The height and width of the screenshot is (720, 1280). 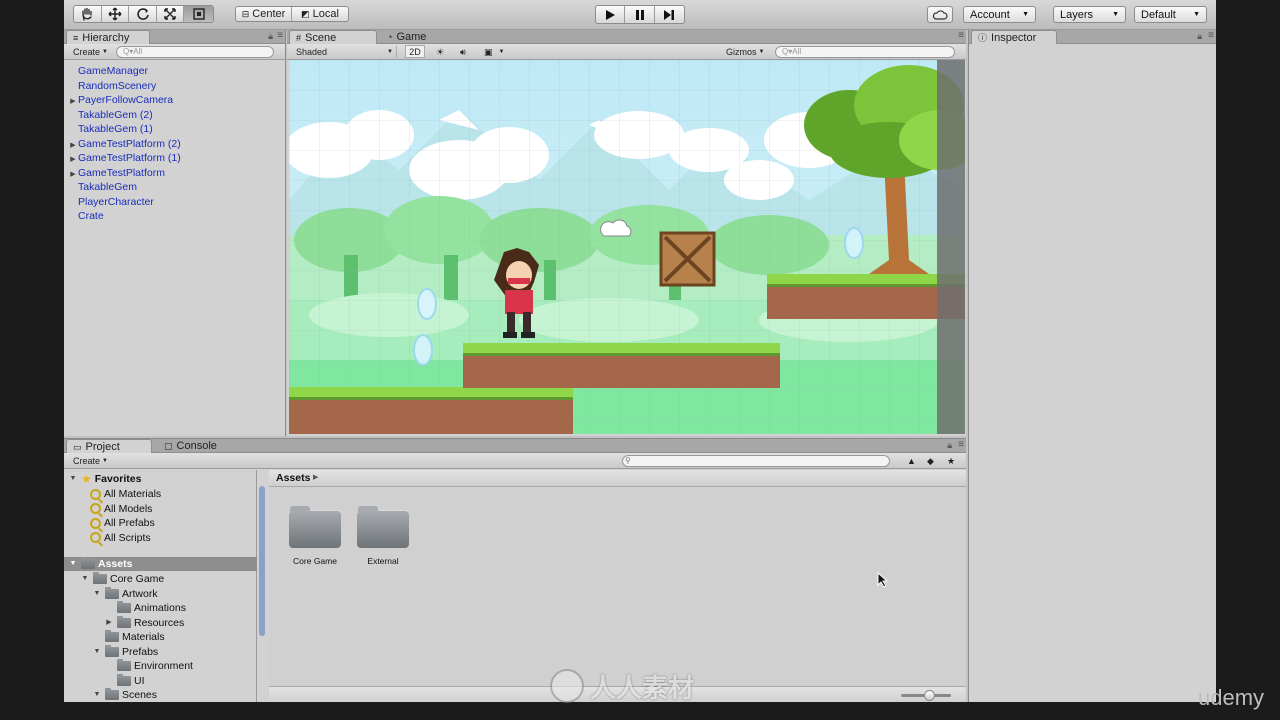 I want to click on assets-breadcrumb-bar: Assets ▶, so click(x=617, y=478).